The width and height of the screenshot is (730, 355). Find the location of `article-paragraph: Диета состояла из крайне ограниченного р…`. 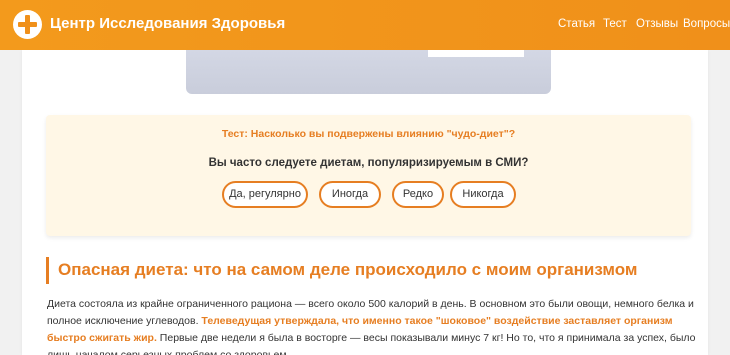

article-paragraph: Диета состояла из крайне ограниченного р… is located at coordinates (374, 325).